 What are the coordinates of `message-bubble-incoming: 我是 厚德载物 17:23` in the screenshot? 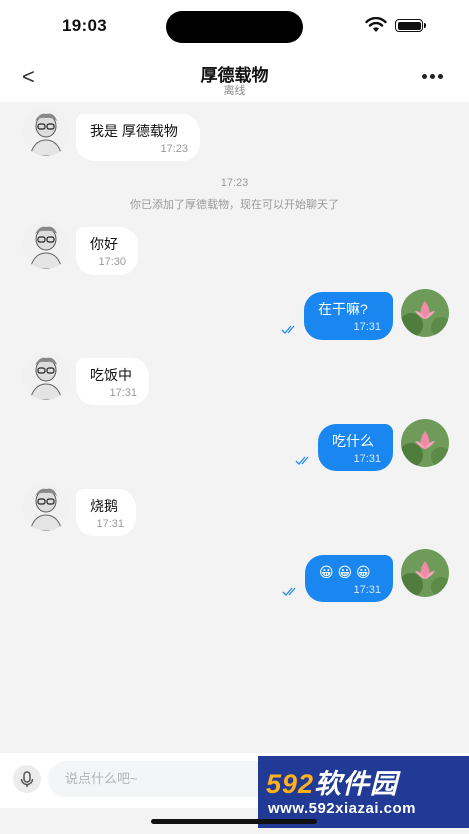 It's located at (138, 137).